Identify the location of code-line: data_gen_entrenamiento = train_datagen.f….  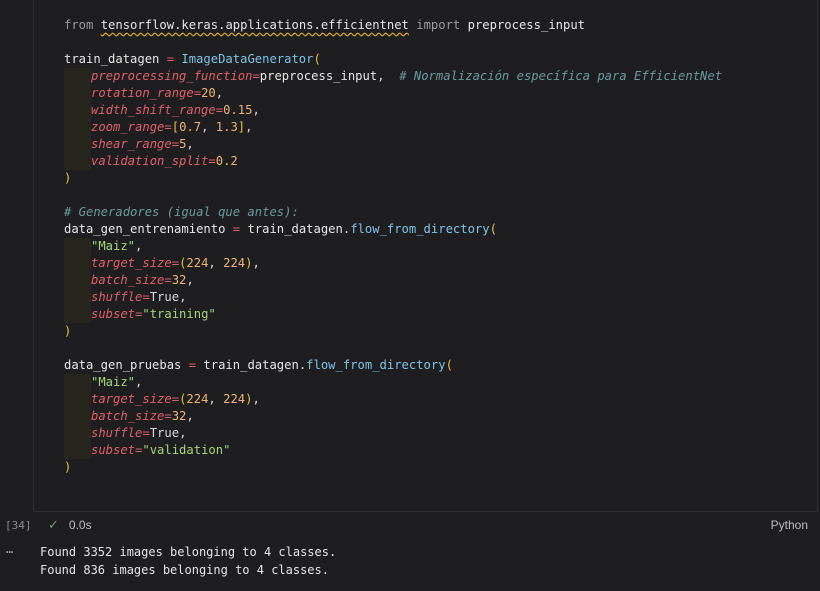
(393, 229).